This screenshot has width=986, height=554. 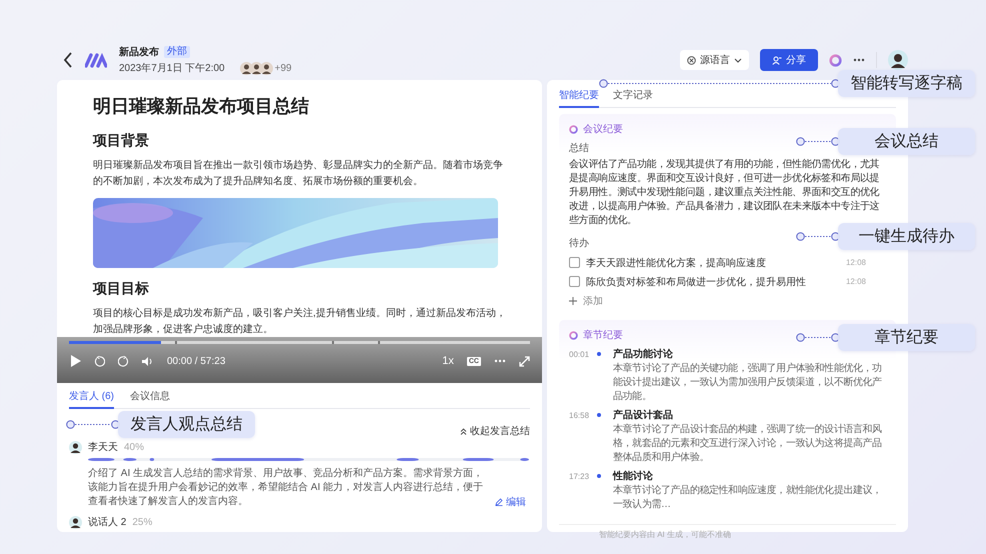 I want to click on meeting-datetime: 2023年7月1日 下午2:00, so click(x=172, y=68).